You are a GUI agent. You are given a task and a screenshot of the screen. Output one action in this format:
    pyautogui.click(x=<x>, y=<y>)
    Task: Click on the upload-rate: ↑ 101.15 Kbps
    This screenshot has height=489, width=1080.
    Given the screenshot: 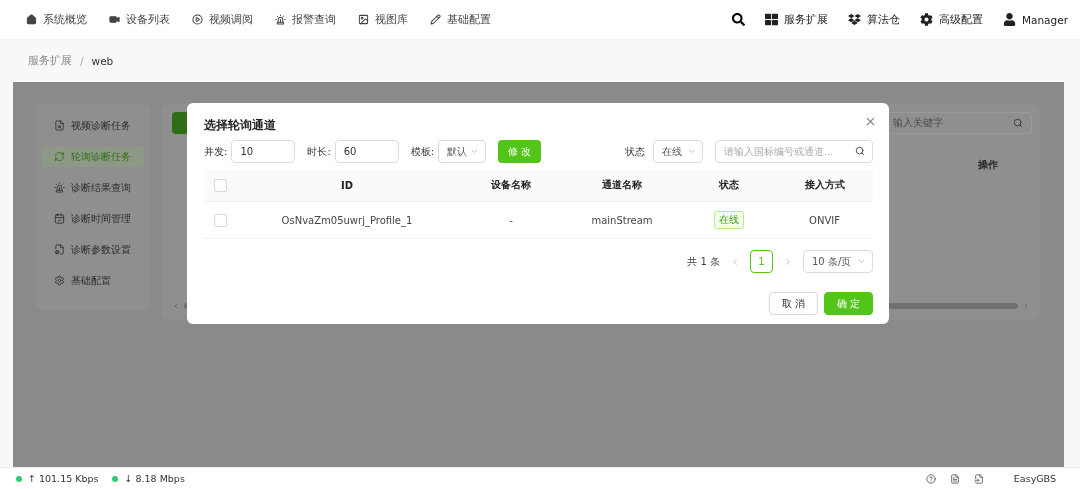 What is the action you would take?
    pyautogui.click(x=63, y=478)
    